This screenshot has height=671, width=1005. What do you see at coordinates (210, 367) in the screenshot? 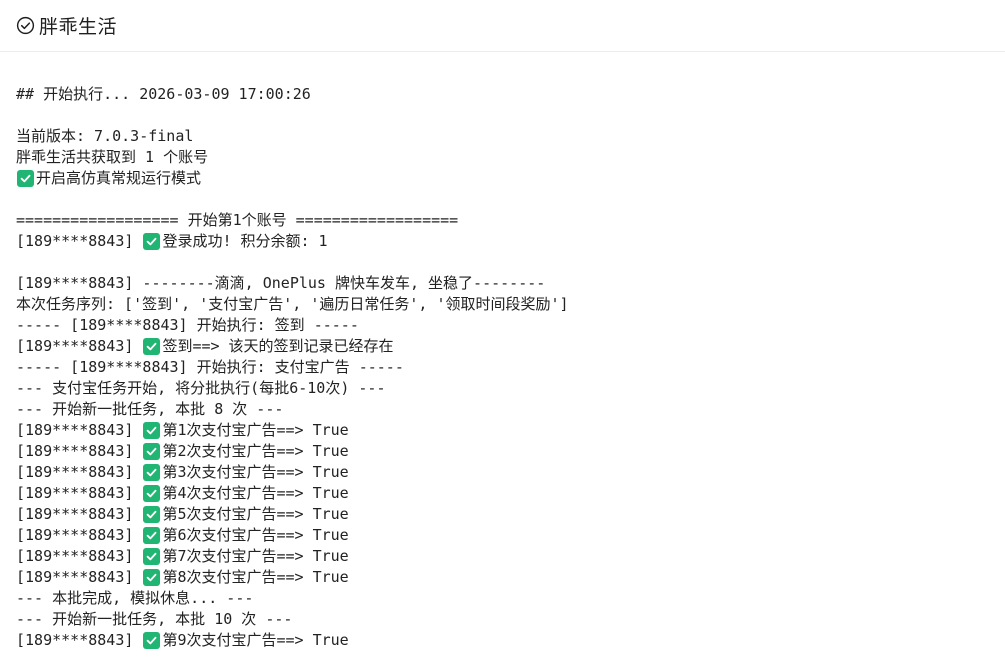
I see `log-text: ----- [189****8843] 开始执行: 支付宝广告 -----` at bounding box center [210, 367].